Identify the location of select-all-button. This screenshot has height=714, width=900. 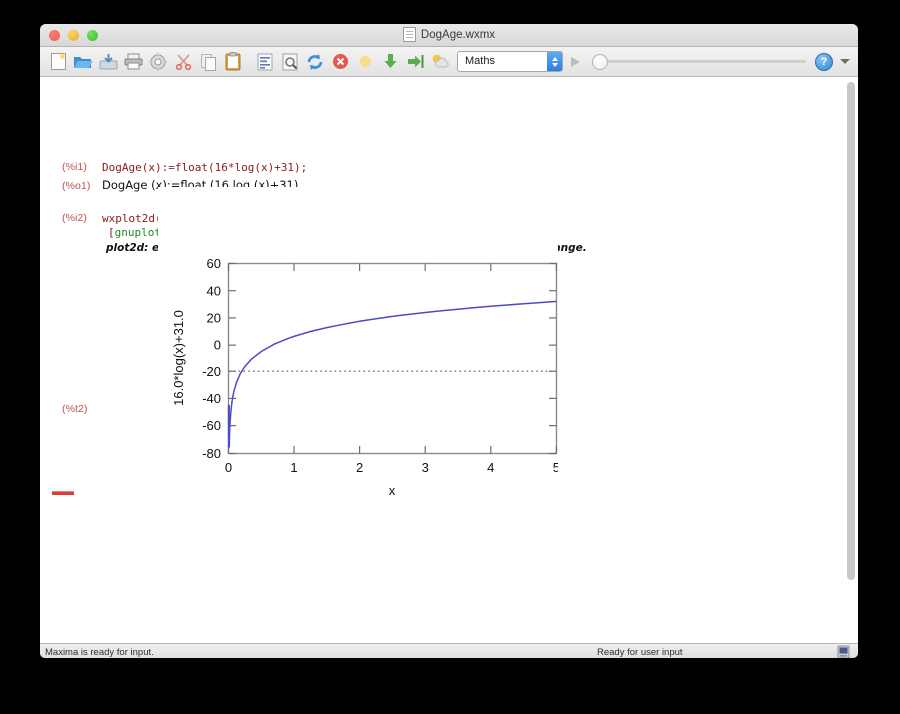
(265, 62).